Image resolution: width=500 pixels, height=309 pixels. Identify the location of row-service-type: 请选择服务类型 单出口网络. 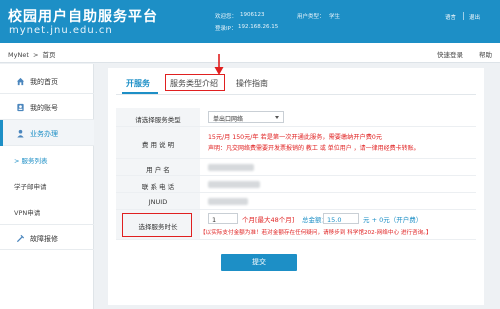
(296, 117).